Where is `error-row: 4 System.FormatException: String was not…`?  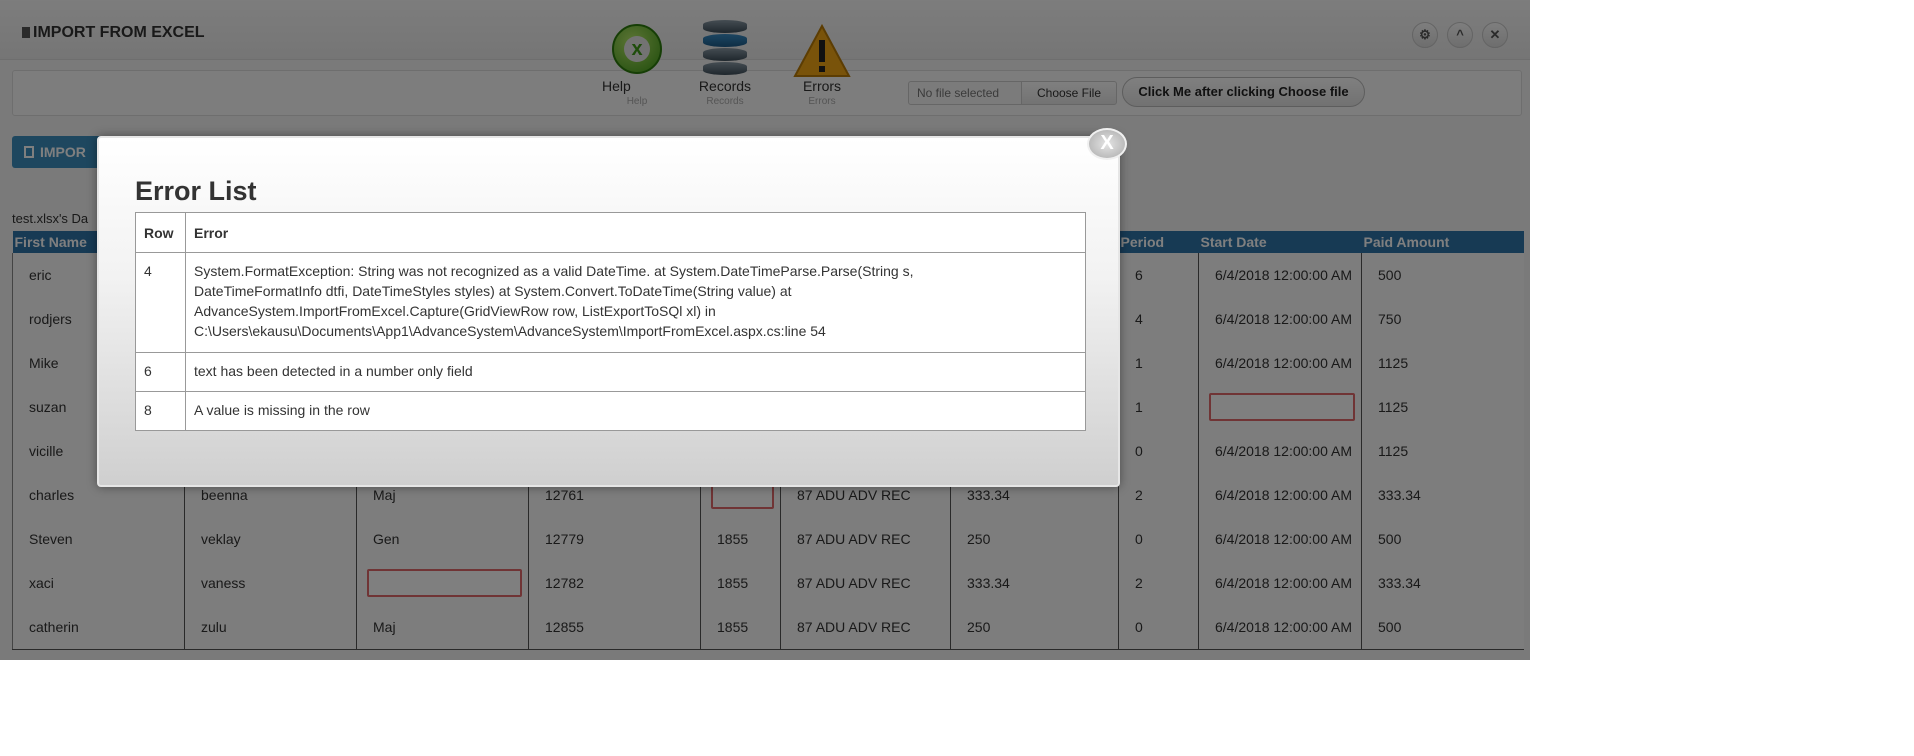
error-row: 4 System.FormatException: String was not… is located at coordinates (610, 302).